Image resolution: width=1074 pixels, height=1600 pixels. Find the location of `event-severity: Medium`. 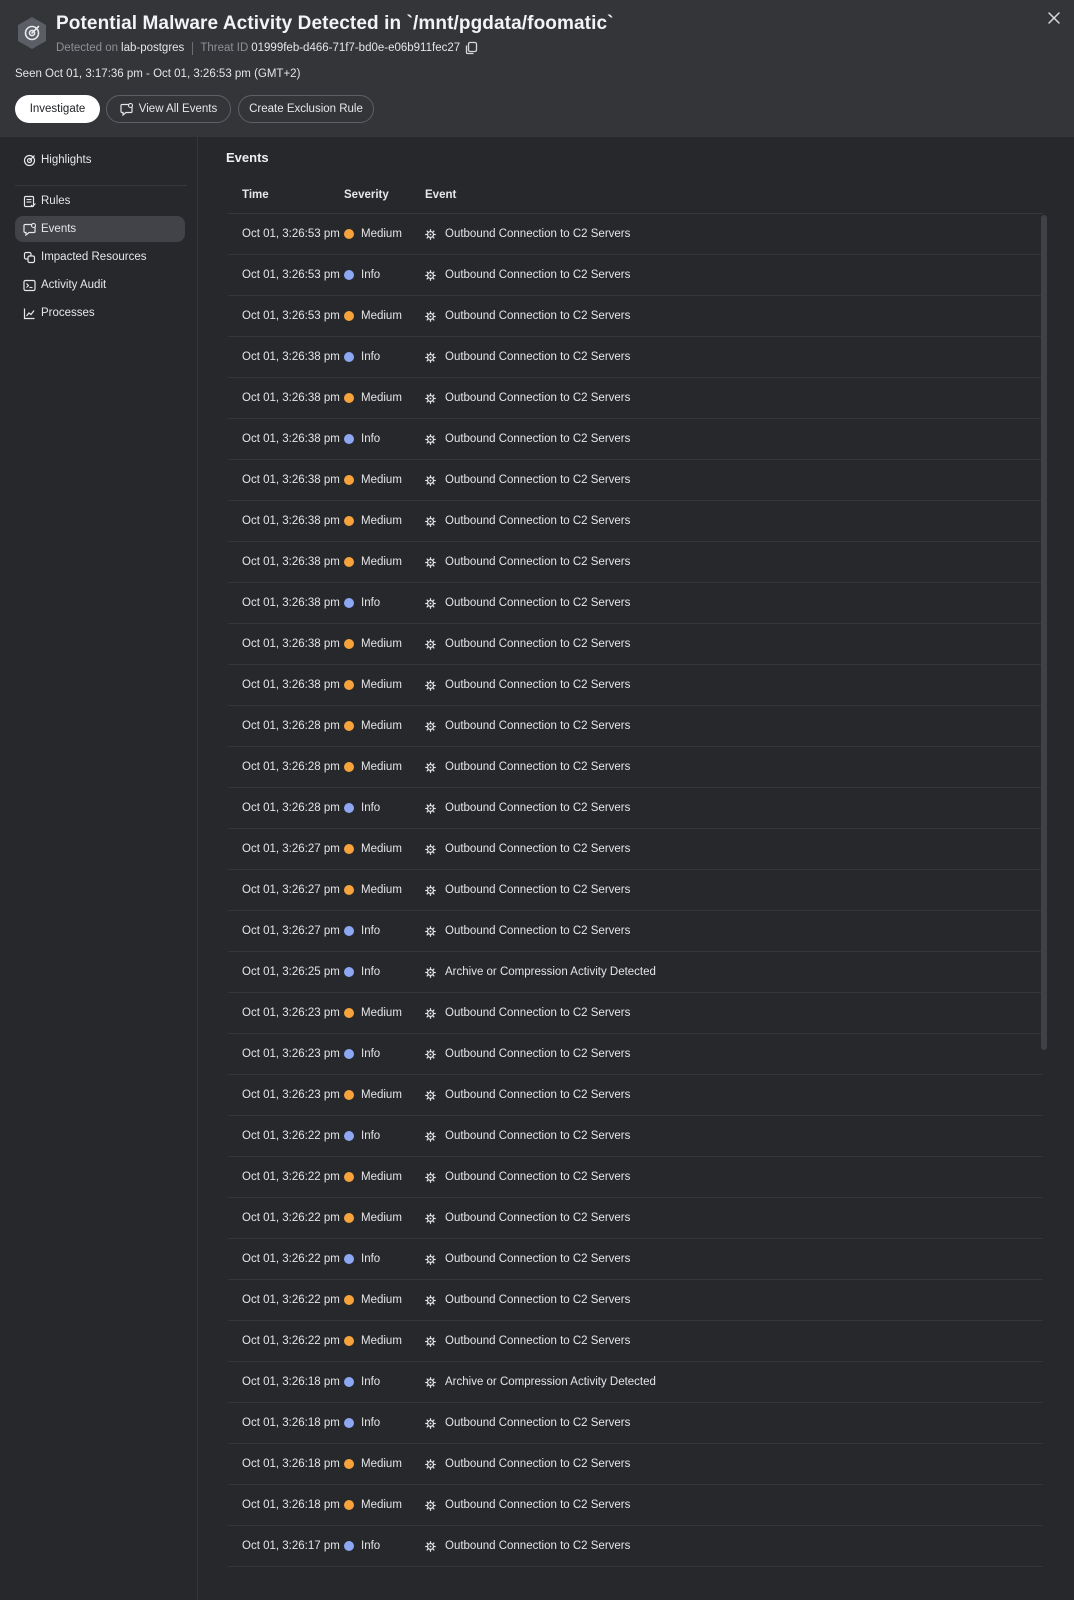

event-severity: Medium is located at coordinates (384, 398).